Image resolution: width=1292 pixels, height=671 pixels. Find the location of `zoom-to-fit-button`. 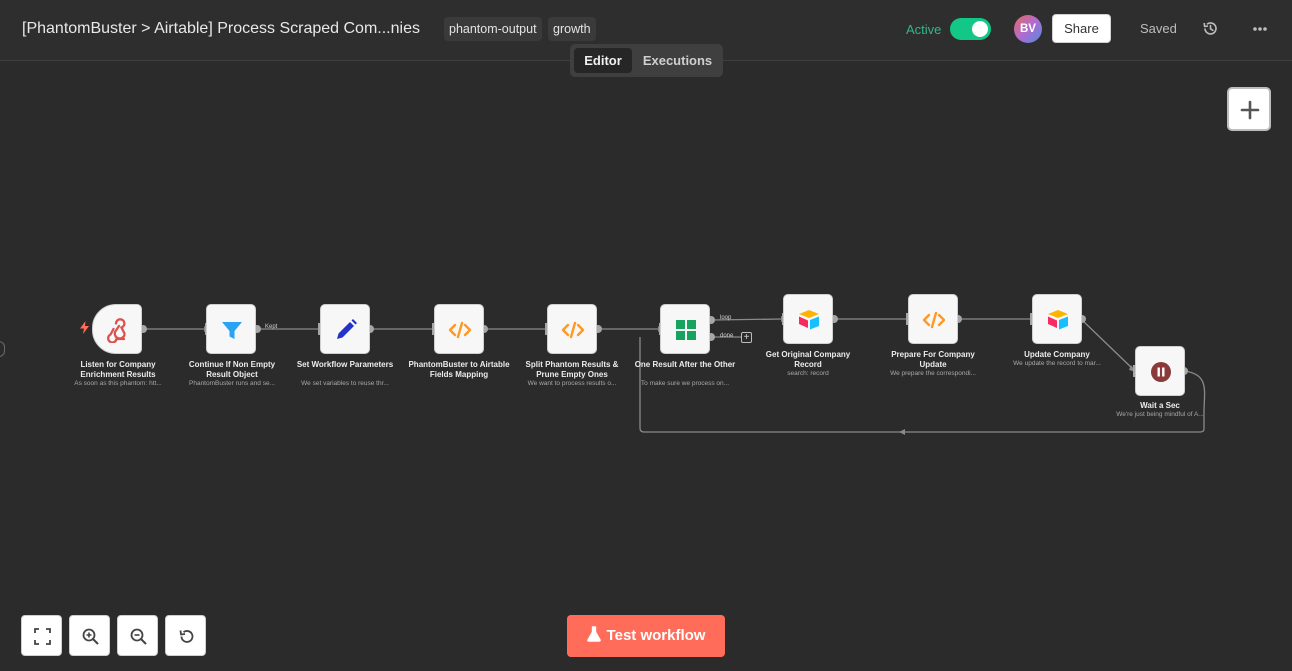

zoom-to-fit-button is located at coordinates (41, 635).